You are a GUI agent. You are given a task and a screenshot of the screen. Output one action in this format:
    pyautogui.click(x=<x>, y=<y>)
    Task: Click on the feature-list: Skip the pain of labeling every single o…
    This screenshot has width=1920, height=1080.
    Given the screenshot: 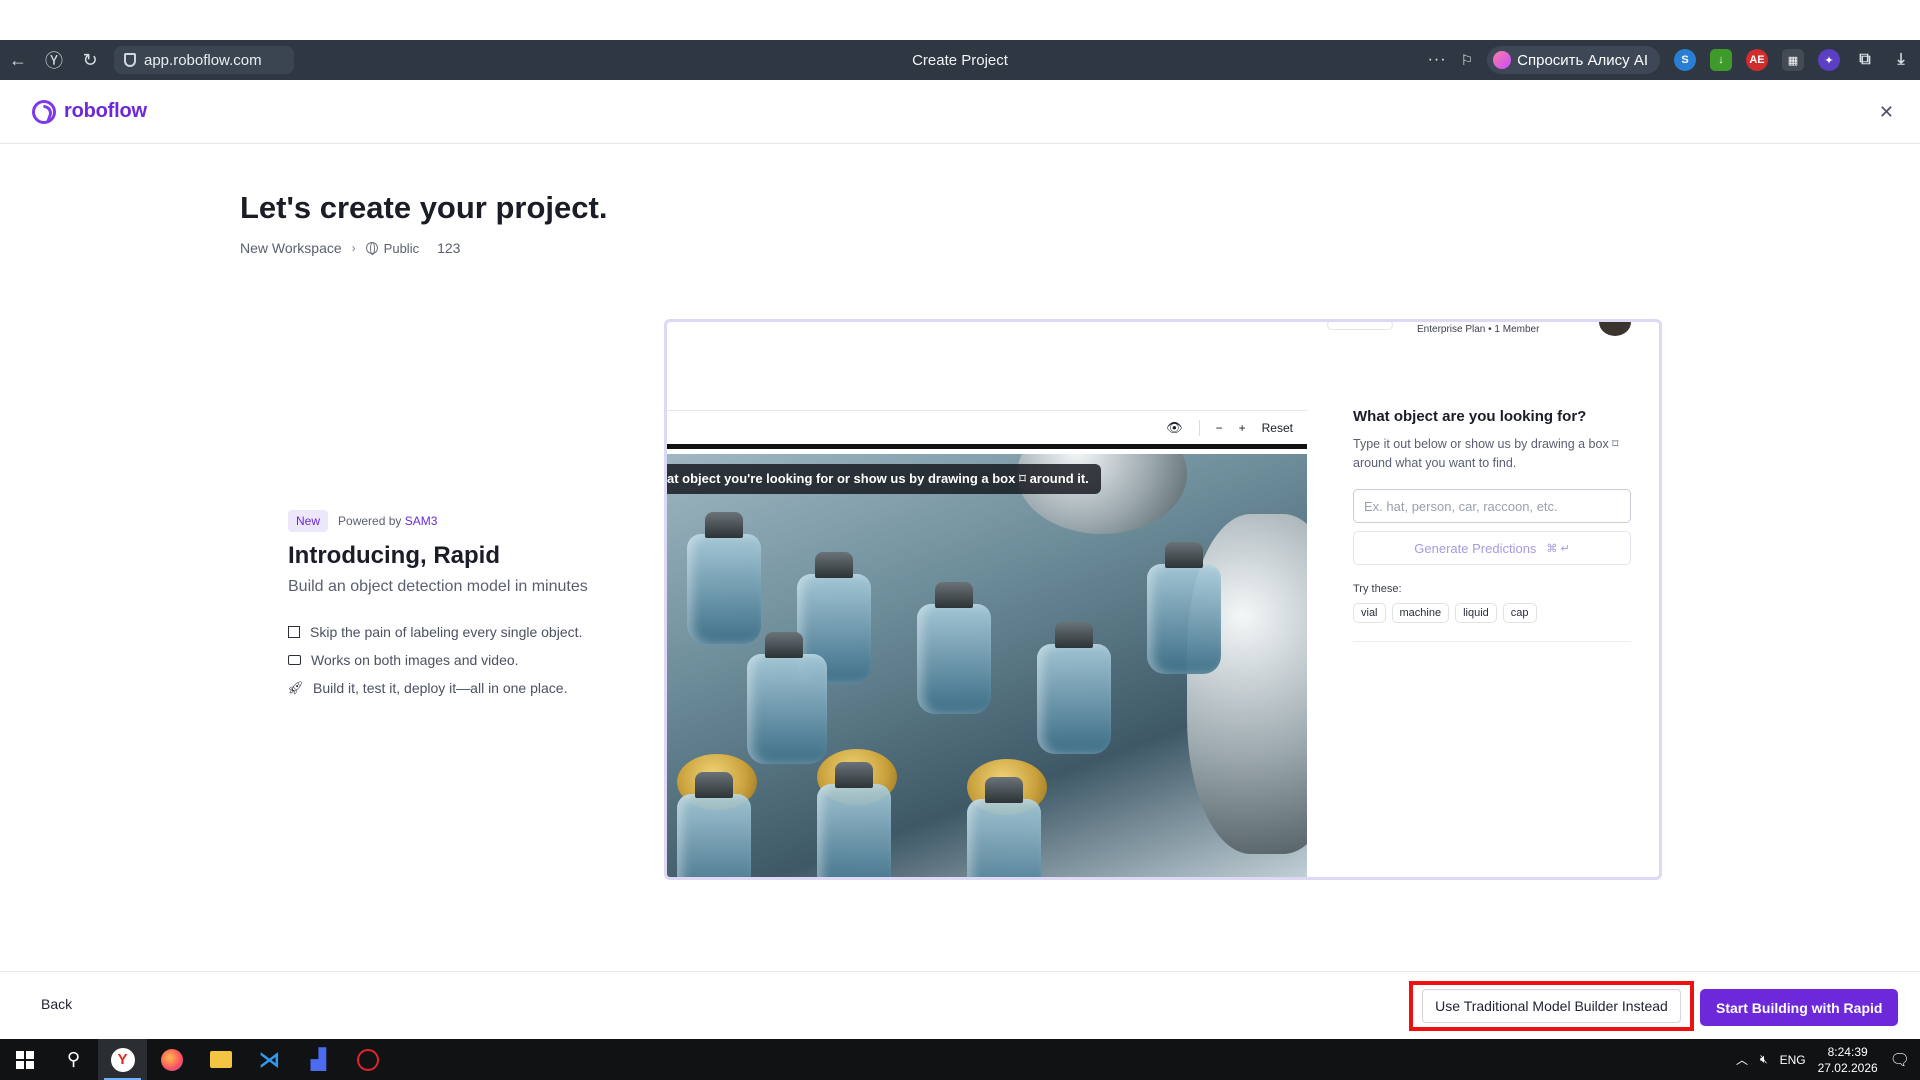 What is the action you would take?
    pyautogui.click(x=467, y=660)
    